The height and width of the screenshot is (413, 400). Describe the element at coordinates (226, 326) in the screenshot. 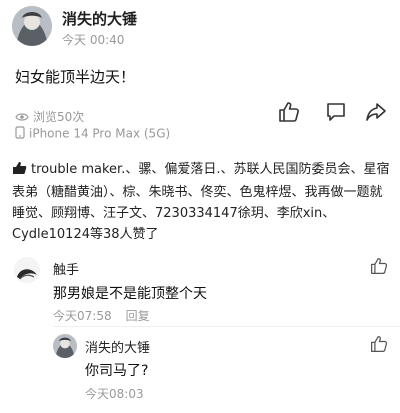

I see `comment-divider` at that location.